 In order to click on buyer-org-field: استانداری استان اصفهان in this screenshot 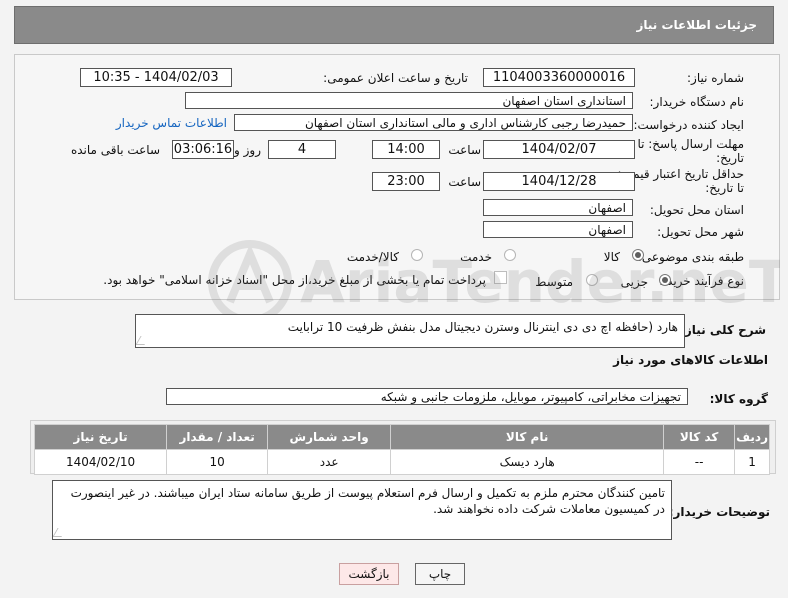, I will do `click(409, 100)`.